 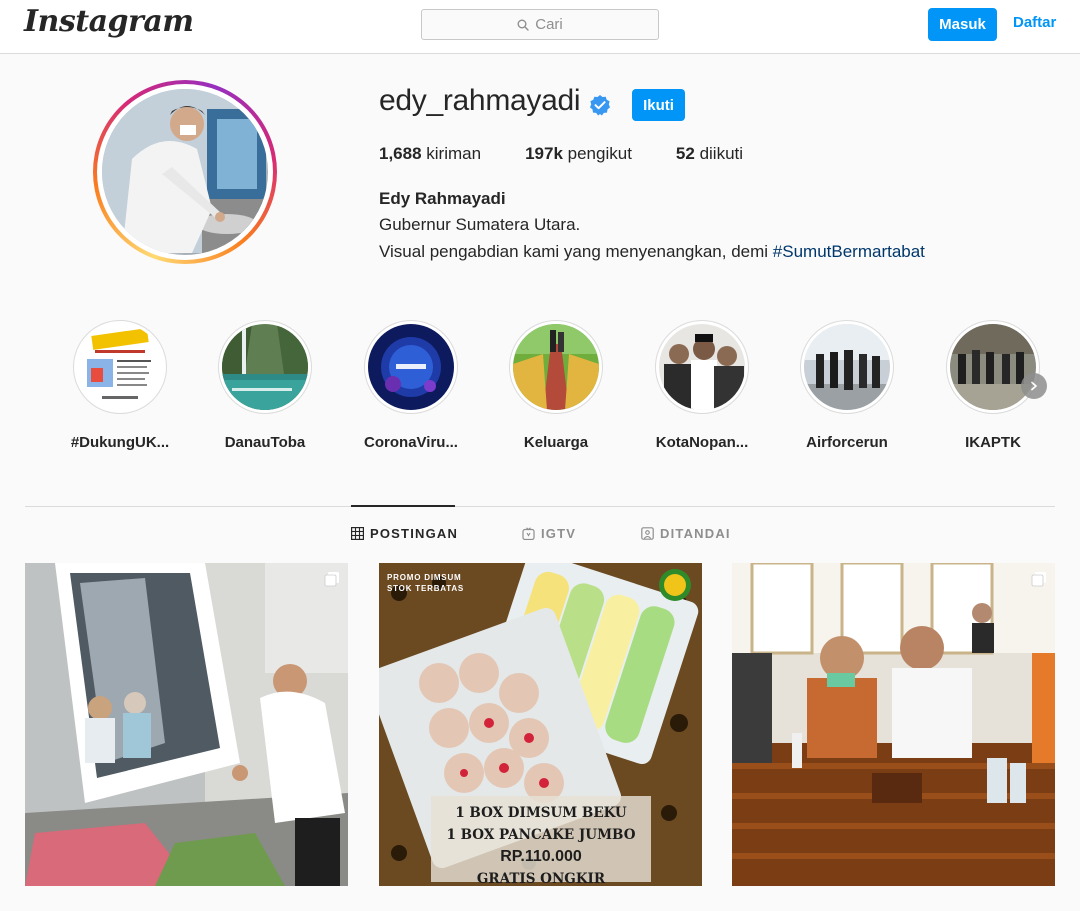 I want to click on highlight-label: IKAPTK, so click(x=993, y=442).